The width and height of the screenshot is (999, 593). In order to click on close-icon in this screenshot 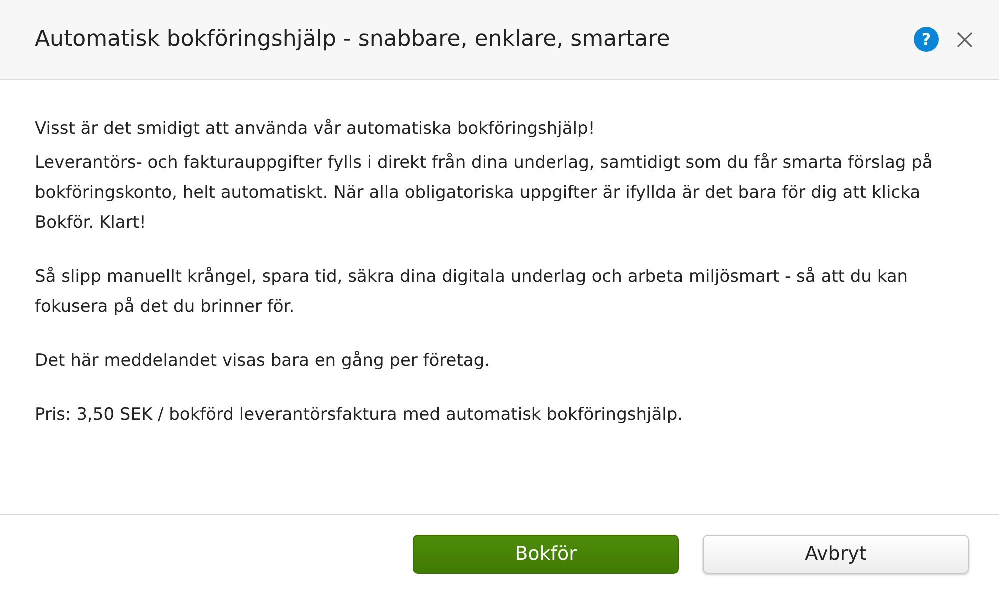, I will do `click(965, 40)`.